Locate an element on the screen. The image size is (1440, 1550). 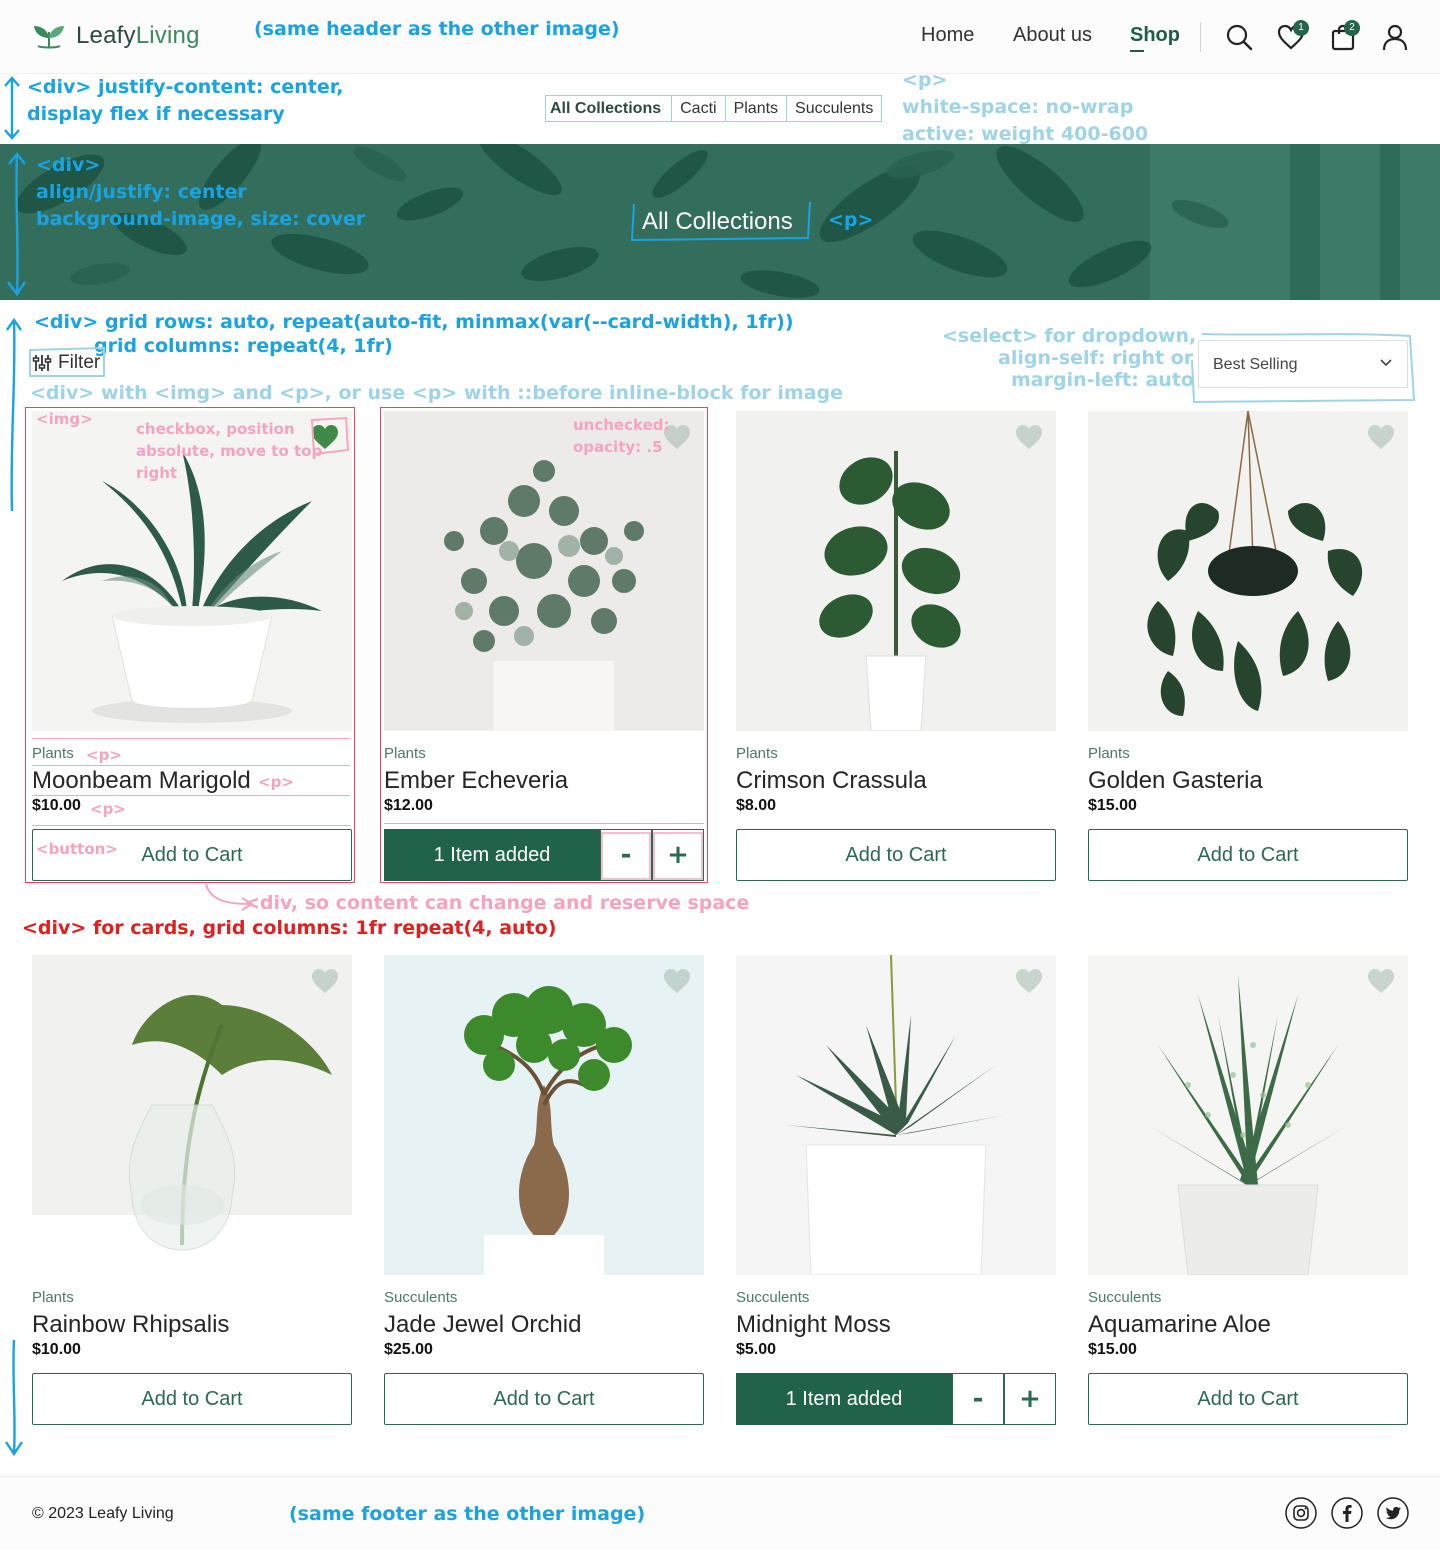
annotation-header-note: (same header as the other image) is located at coordinates (437, 29).